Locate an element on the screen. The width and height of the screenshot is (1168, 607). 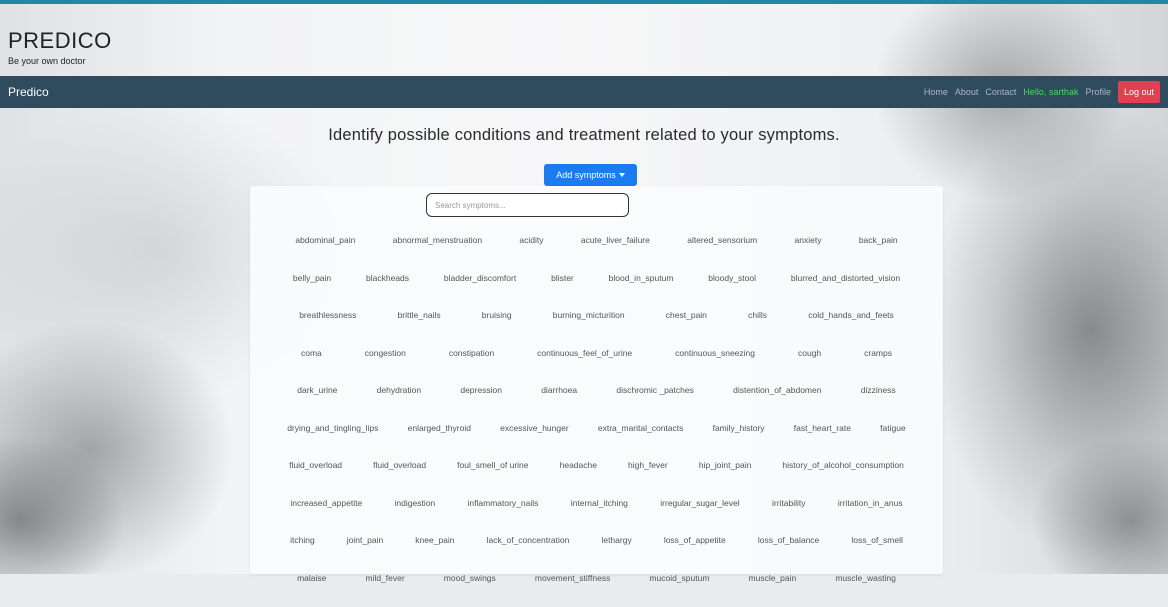
symptom-option: dischromic _patches is located at coordinates (654, 388).